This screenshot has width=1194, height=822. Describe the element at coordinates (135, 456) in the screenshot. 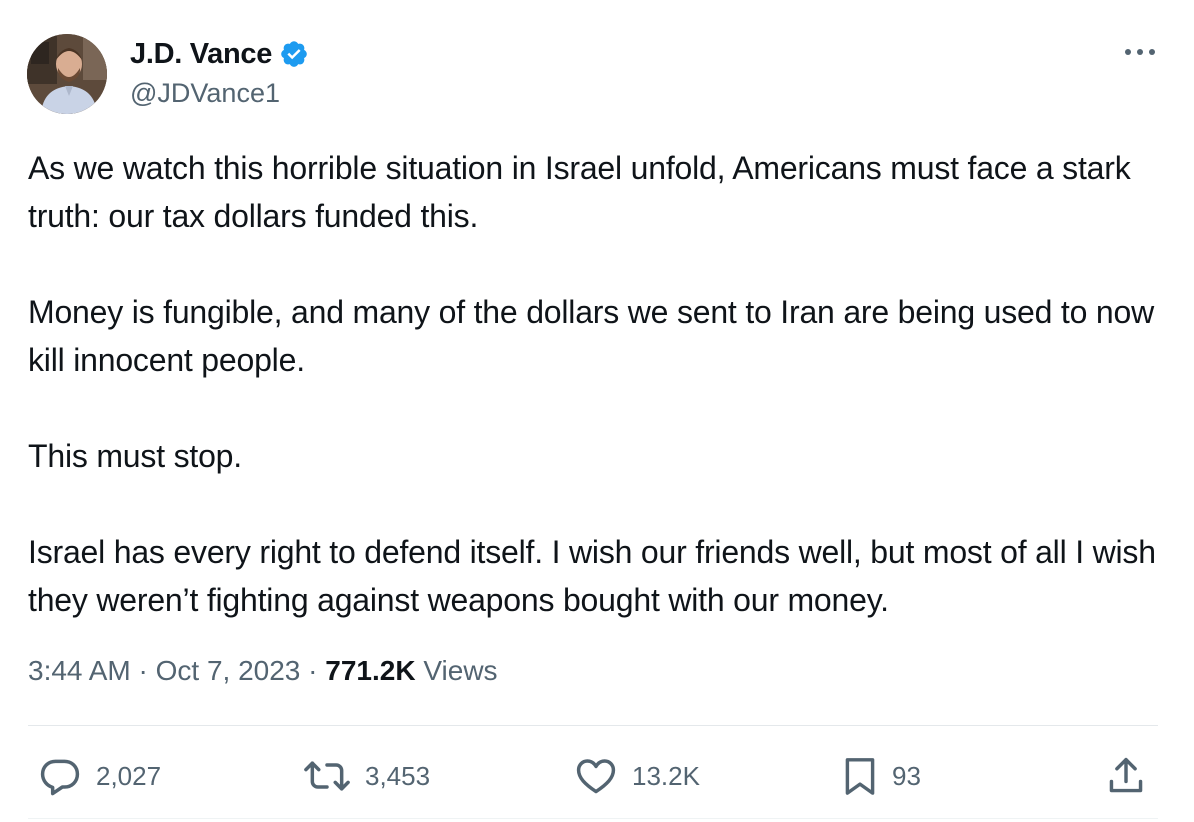

I see `tweet-paragraph: This must stop.` at that location.